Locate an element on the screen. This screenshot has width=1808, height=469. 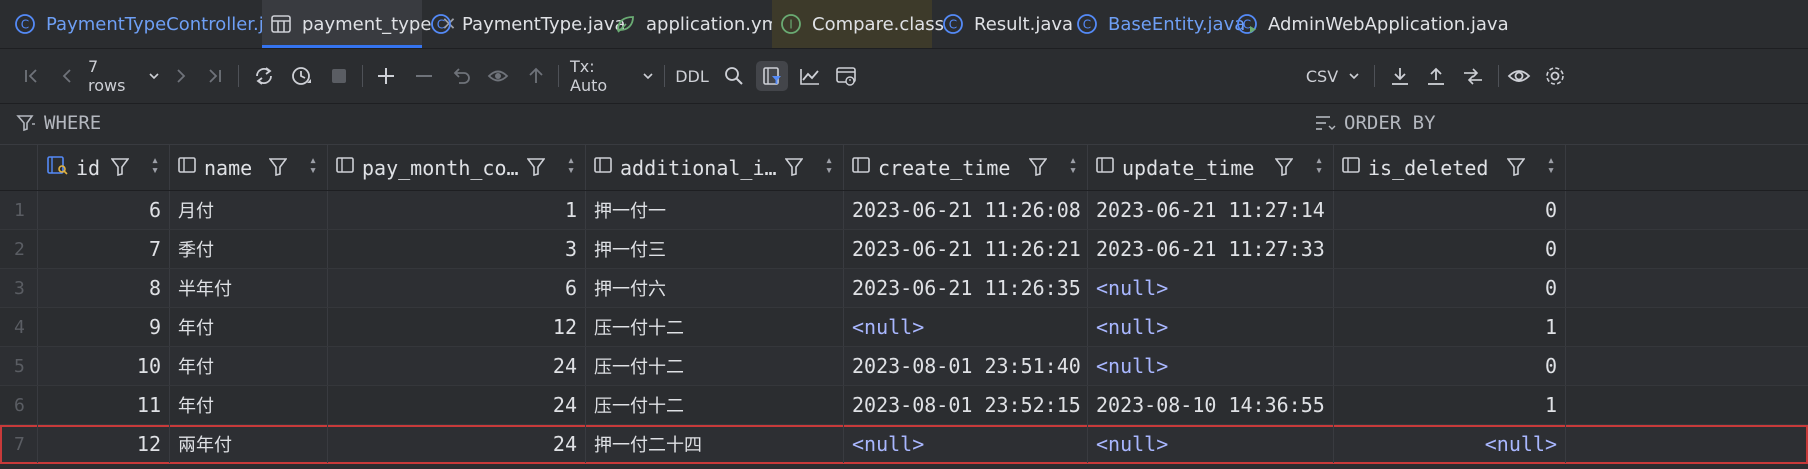
column-header-update-time: update_time ▴ ▾ is located at coordinates (1211, 167).